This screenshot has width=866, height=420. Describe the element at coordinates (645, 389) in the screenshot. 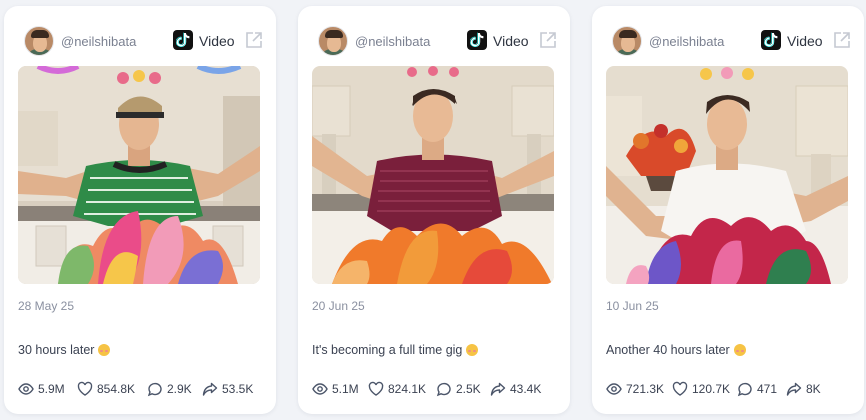

I see `views-count: 721.3K` at that location.